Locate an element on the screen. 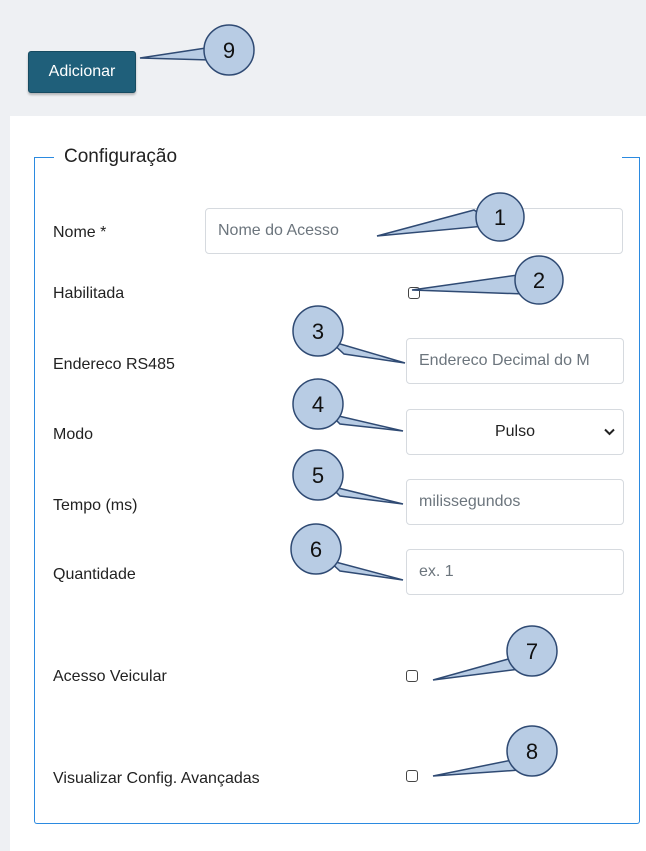 This screenshot has height=851, width=646. modo-select-value: Pulso is located at coordinates (515, 431).